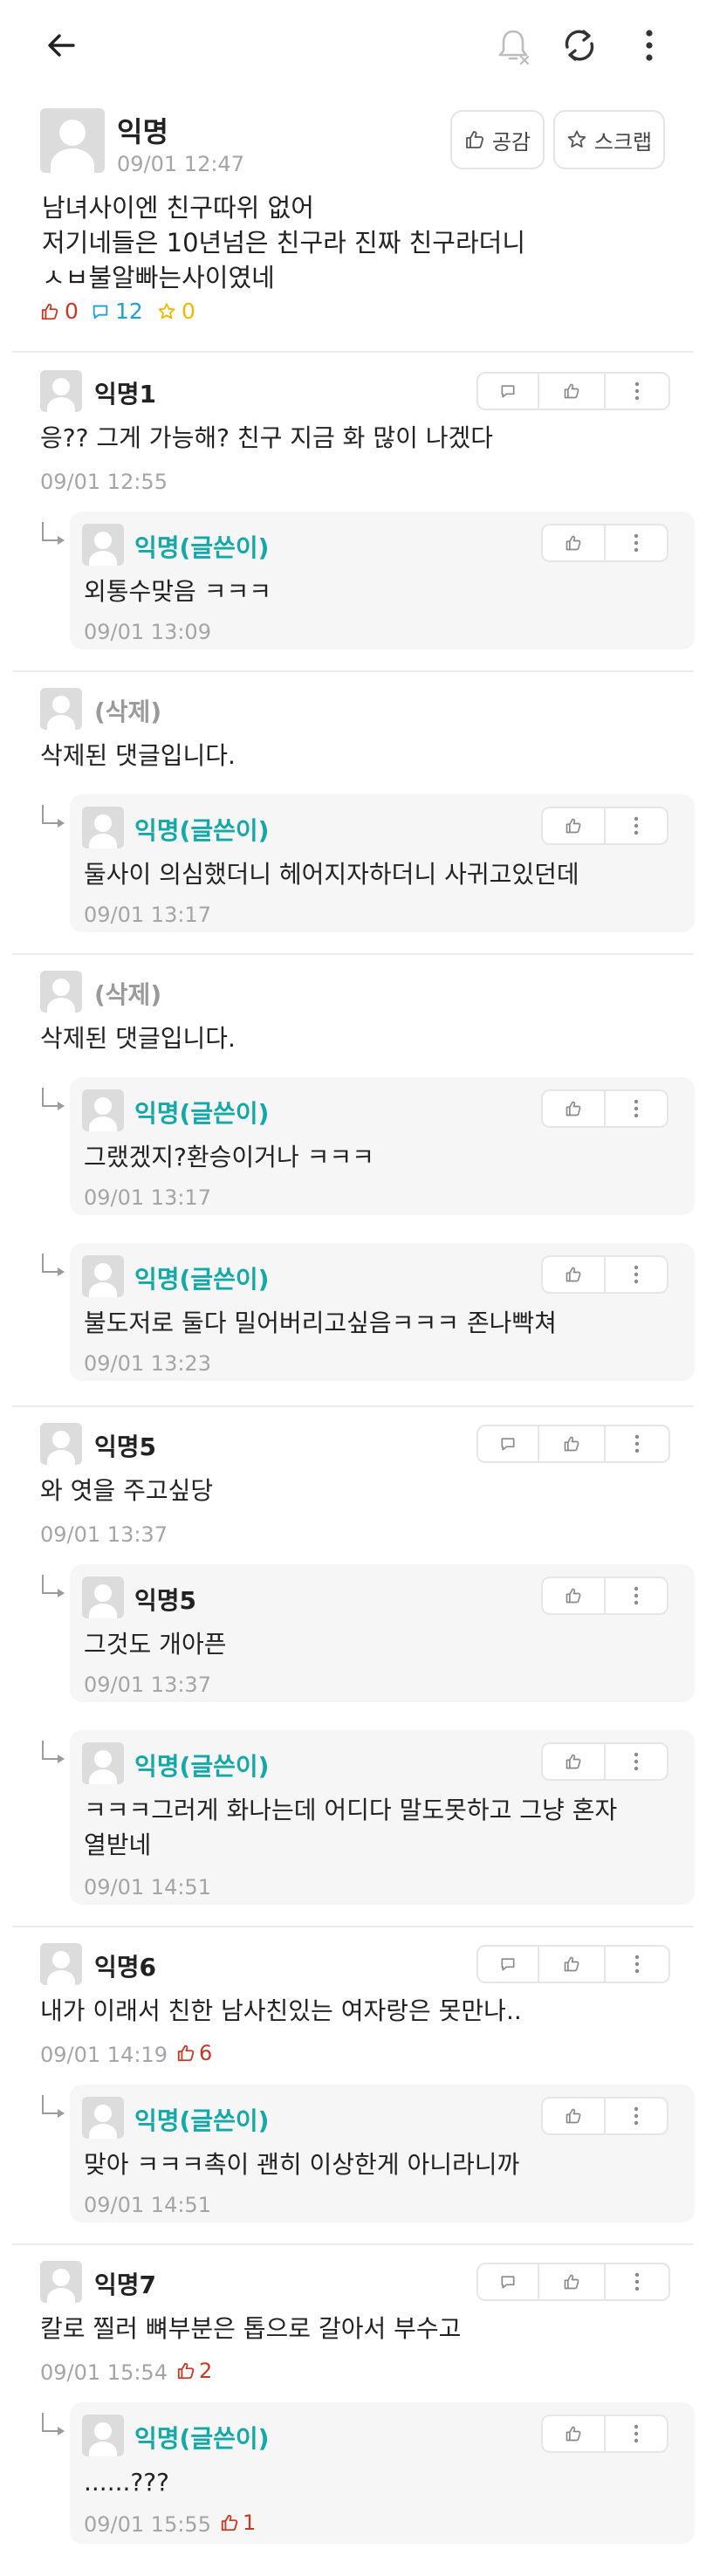 This screenshot has width=706, height=2576. What do you see at coordinates (126, 1447) in the screenshot?
I see `comment-author: 익명5` at bounding box center [126, 1447].